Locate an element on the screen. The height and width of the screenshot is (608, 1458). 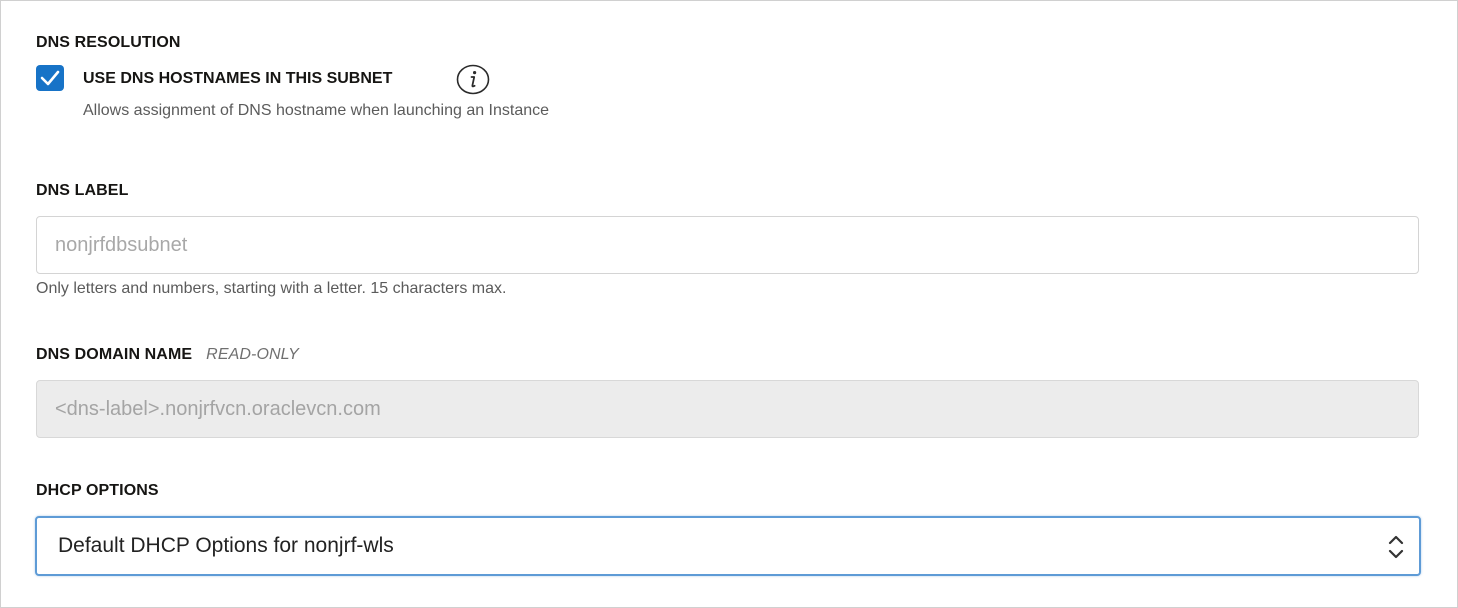
dns-domain-name-label: DNS DOMAIN NAME is located at coordinates (114, 354).